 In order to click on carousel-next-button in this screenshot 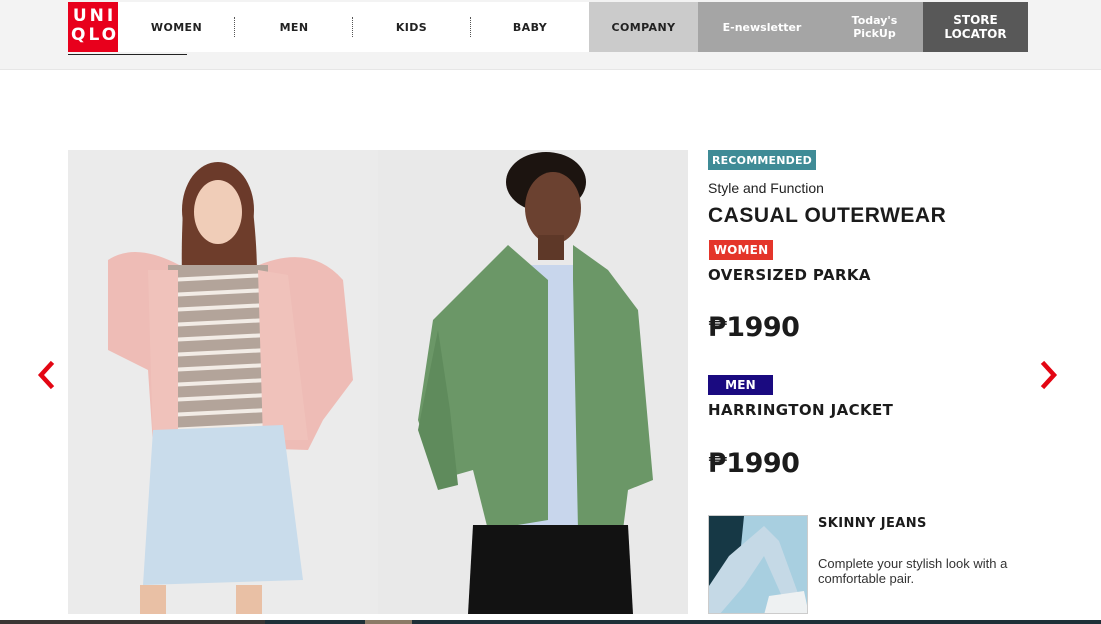, I will do `click(1049, 375)`.